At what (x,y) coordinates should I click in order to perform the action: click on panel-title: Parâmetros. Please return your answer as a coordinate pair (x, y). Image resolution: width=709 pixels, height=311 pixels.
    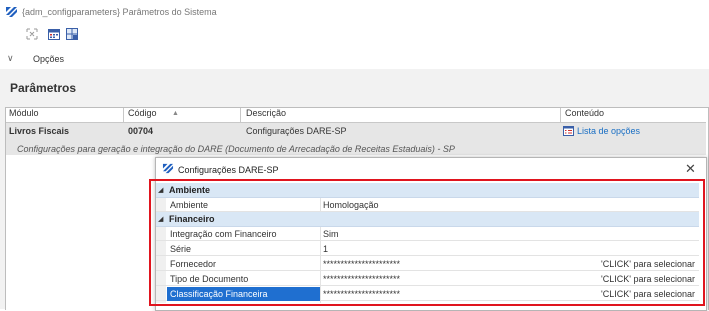
    Looking at the image, I should click on (43, 88).